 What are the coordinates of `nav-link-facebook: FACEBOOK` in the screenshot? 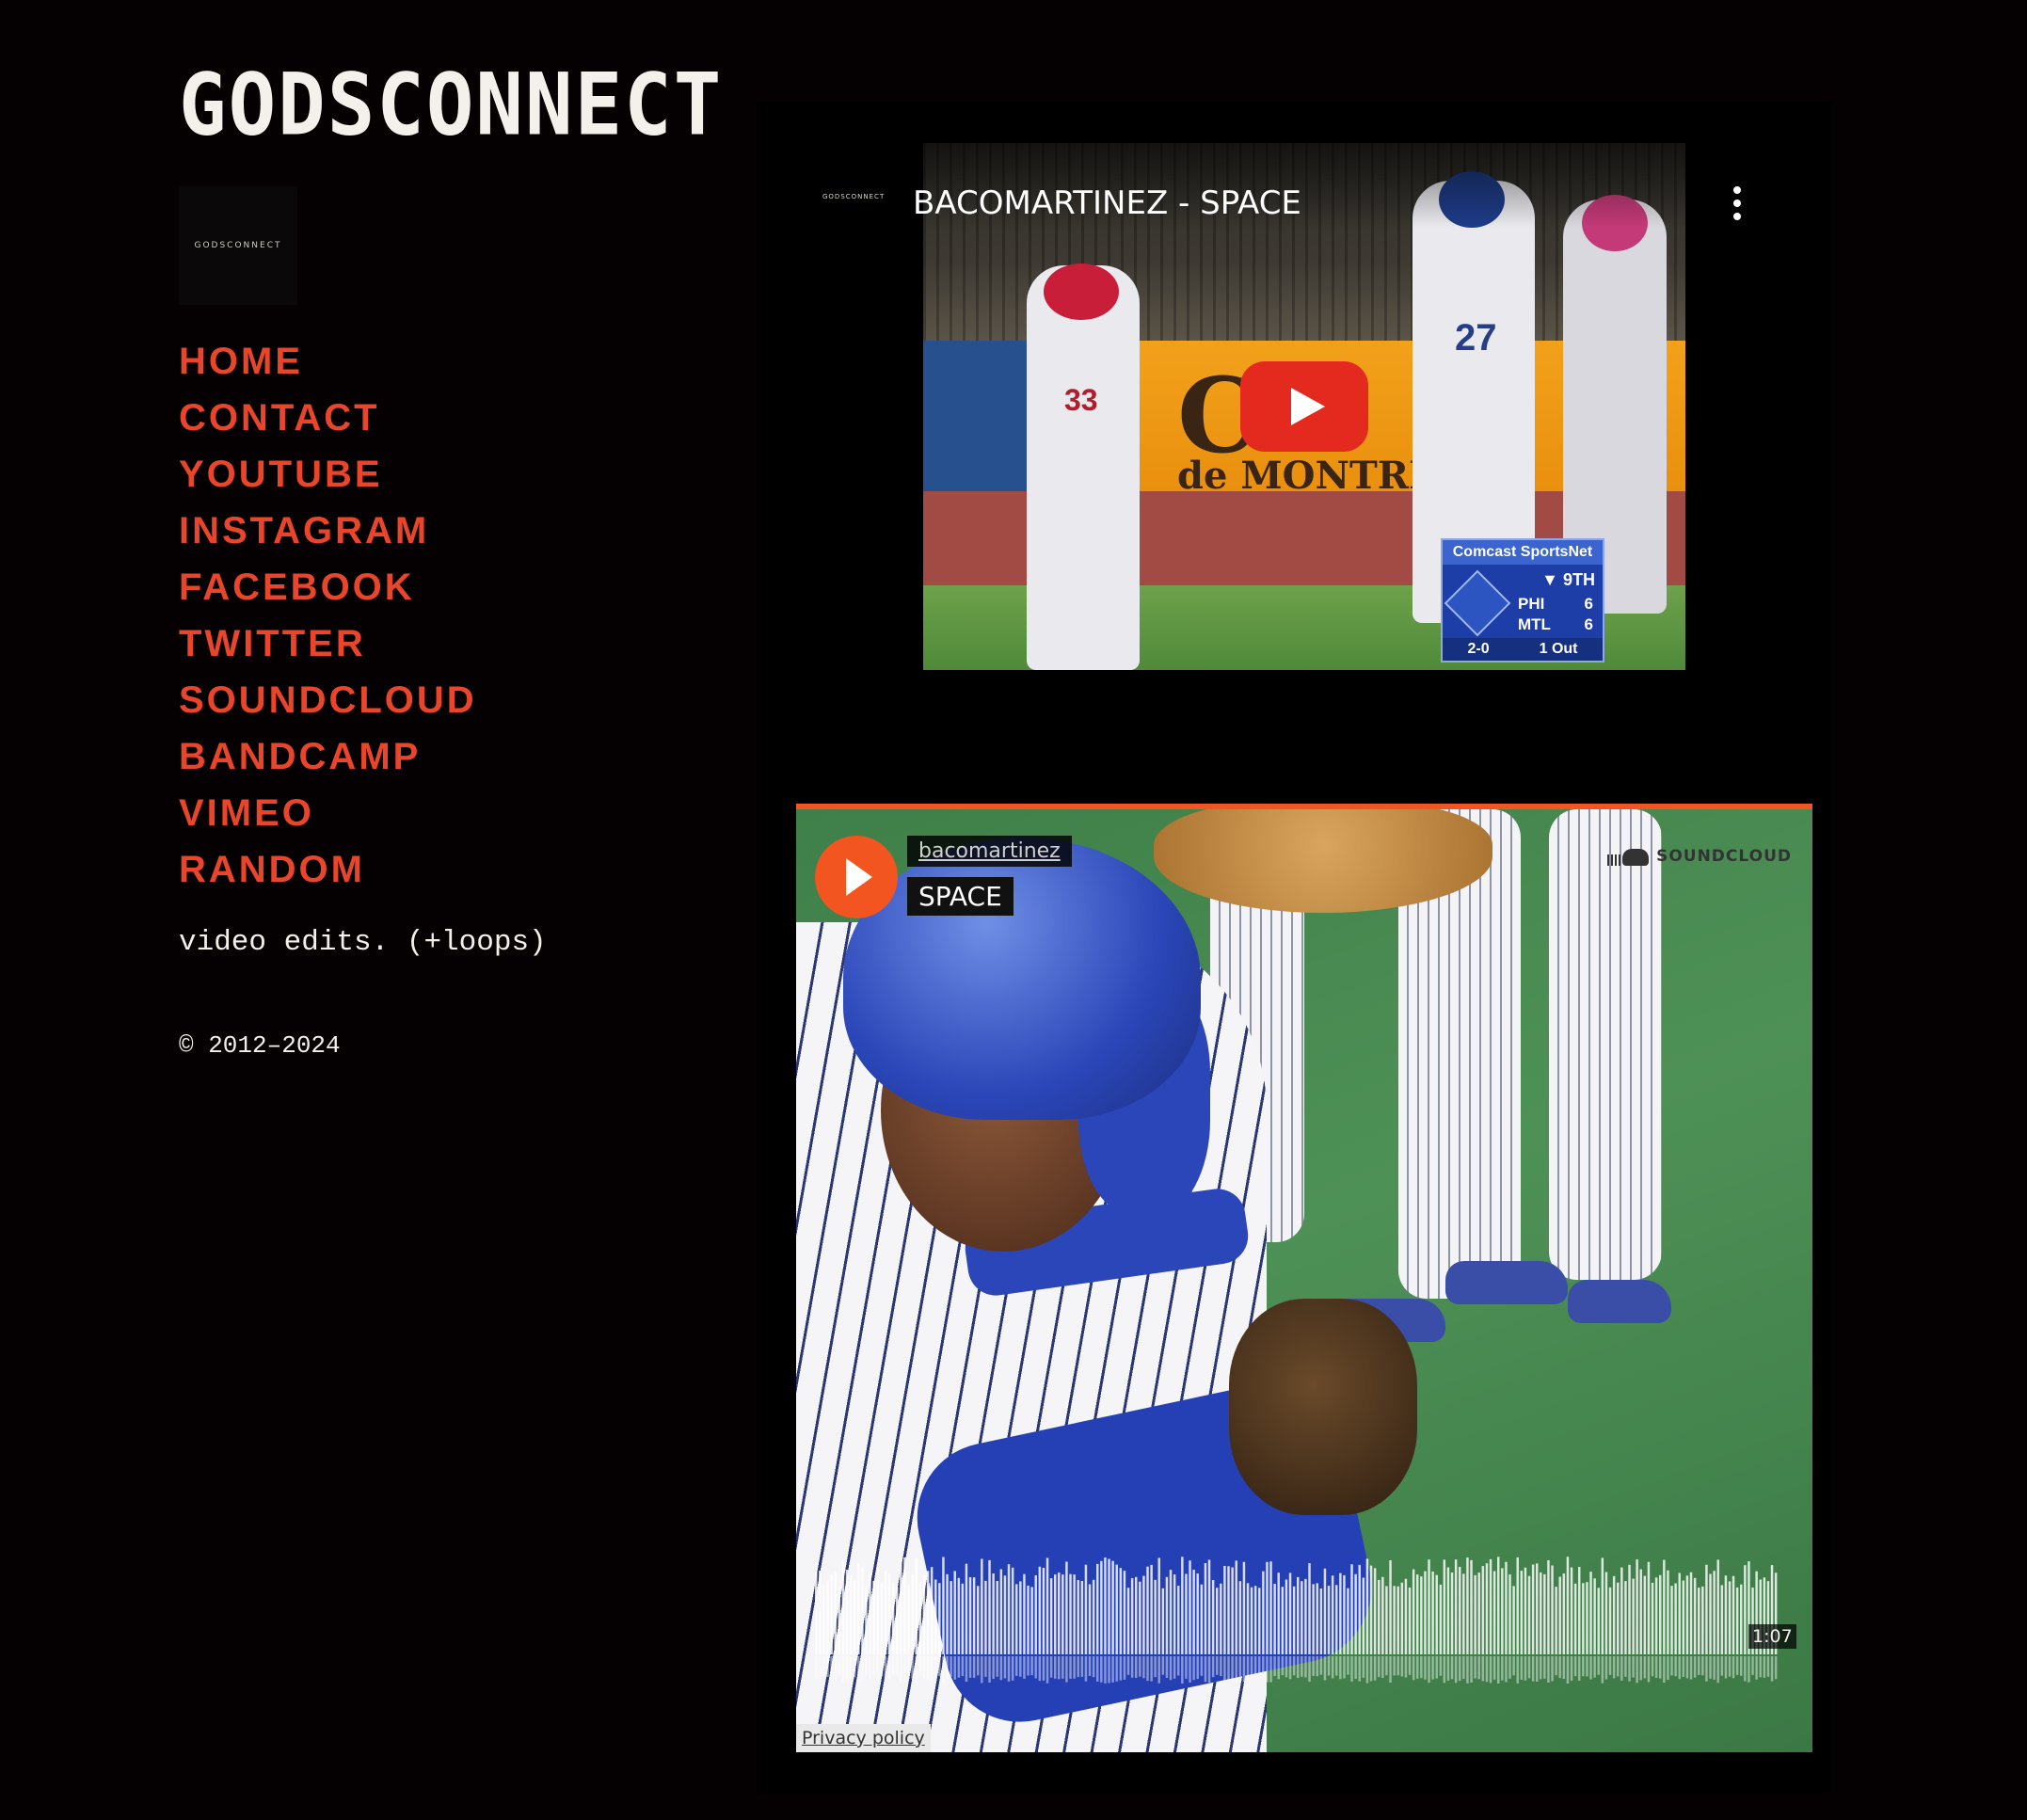 It's located at (297, 587).